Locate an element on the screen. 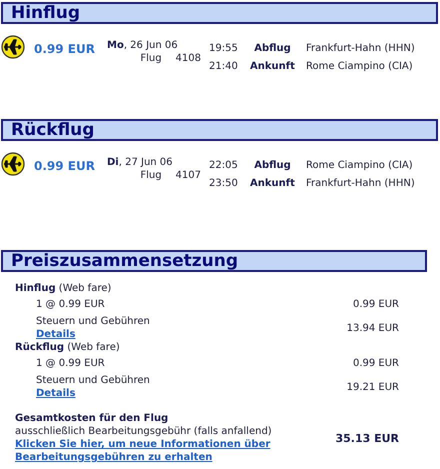 The height and width of the screenshot is (469, 440). total-label: Gesamtkosten für den Flug is located at coordinates (92, 418).